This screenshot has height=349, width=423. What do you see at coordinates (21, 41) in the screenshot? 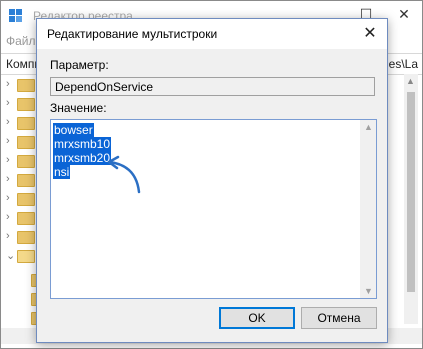
I see `menu-file: Файл` at bounding box center [21, 41].